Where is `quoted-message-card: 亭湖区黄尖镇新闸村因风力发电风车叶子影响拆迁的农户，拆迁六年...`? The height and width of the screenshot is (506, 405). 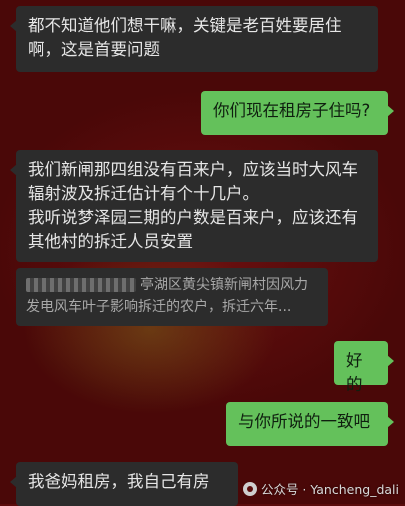 quoted-message-card: 亭湖区黄尖镇新闸村因风力发电风车叶子影响拆迁的农户，拆迁六年... is located at coordinates (172, 297).